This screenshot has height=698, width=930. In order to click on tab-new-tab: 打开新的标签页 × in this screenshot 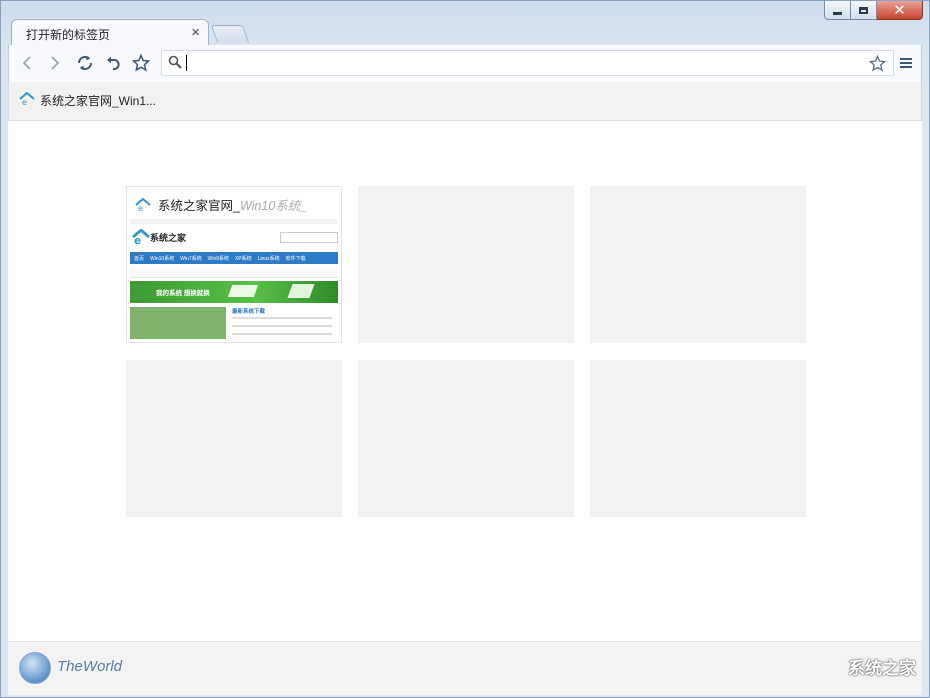, I will do `click(110, 33)`.